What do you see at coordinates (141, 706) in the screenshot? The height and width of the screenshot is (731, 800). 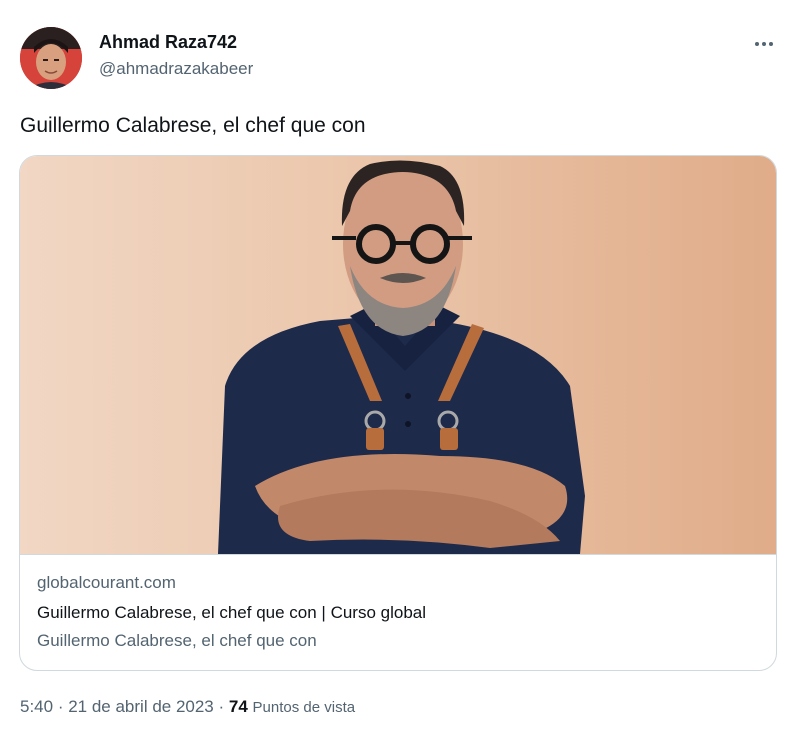 I see `tweet-date: 21 de abril de 2023` at bounding box center [141, 706].